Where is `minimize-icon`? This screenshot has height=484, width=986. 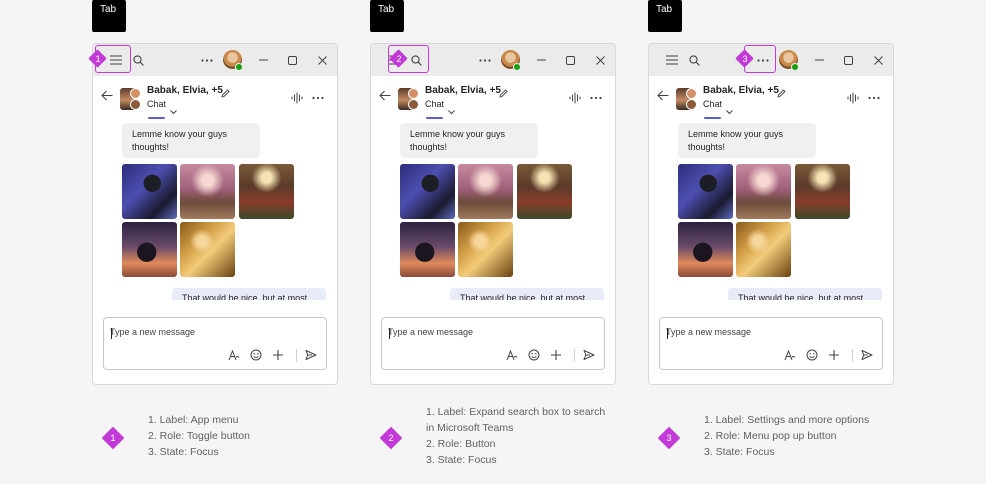
minimize-icon is located at coordinates (819, 60).